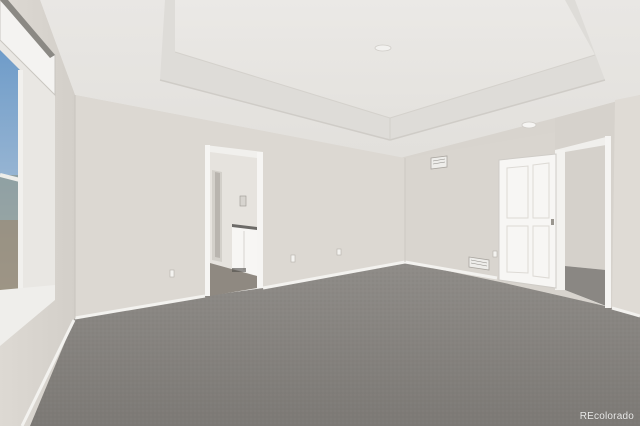 Image resolution: width=640 pixels, height=426 pixels. What do you see at coordinates (234, 220) in the screenshot?
I see `bathroom-doorway` at bounding box center [234, 220].